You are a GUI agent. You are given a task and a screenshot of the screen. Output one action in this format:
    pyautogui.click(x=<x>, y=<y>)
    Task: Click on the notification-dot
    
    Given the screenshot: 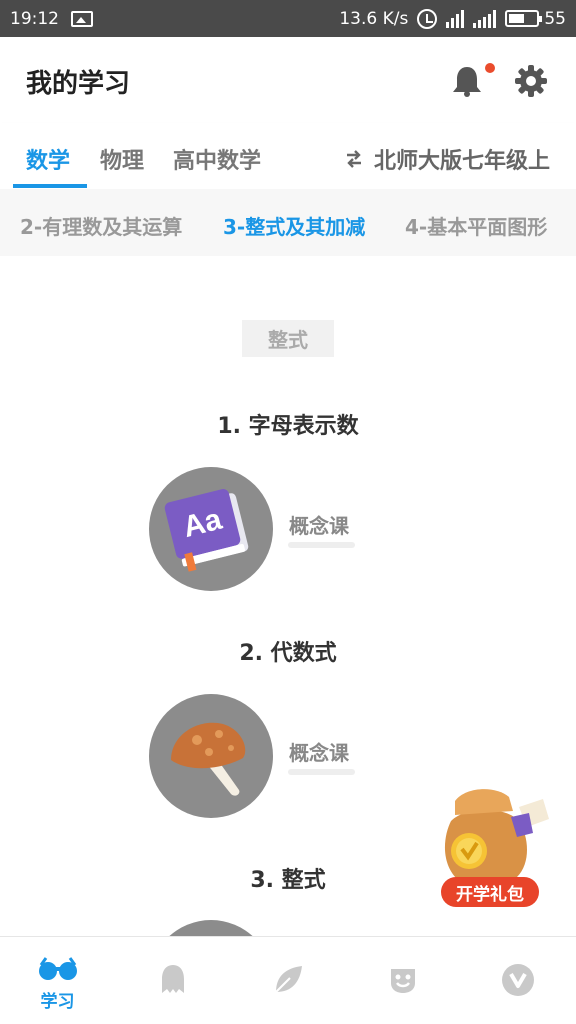 What is the action you would take?
    pyautogui.click(x=490, y=68)
    